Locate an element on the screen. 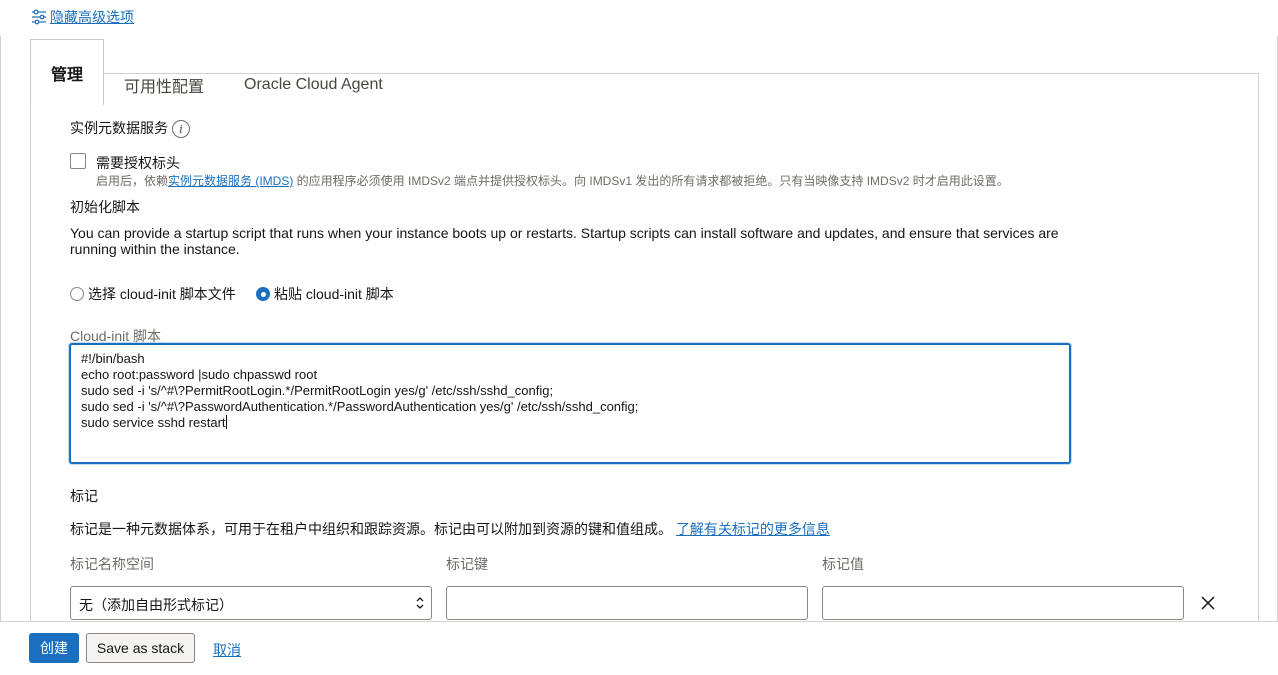 The width and height of the screenshot is (1278, 675). tag-namespace-label: 标记名称空间 is located at coordinates (112, 564).